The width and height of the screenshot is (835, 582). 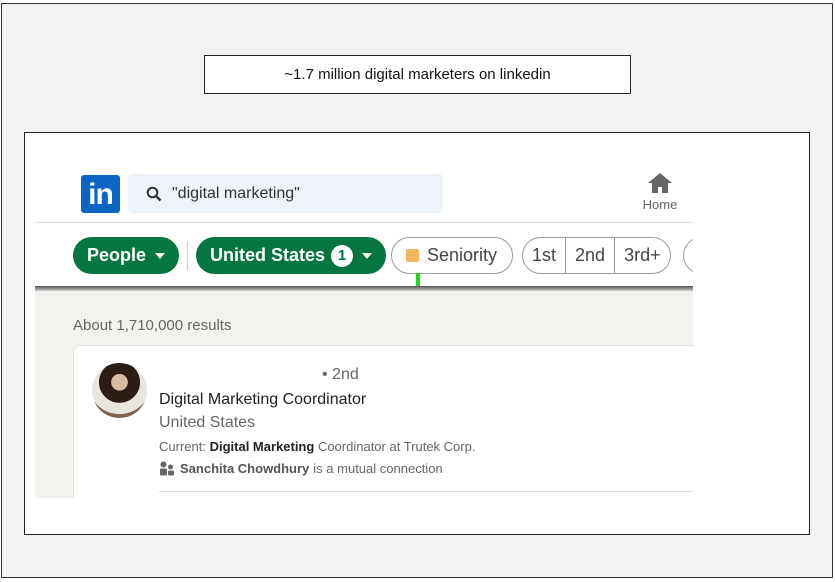 What do you see at coordinates (184, 446) in the screenshot?
I see `current-prefix: Current:` at bounding box center [184, 446].